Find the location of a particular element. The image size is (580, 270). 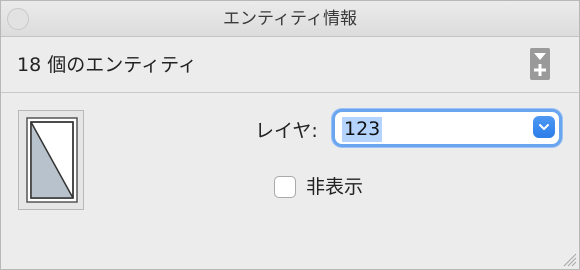

layer-selected-value: 123 is located at coordinates (362, 129).